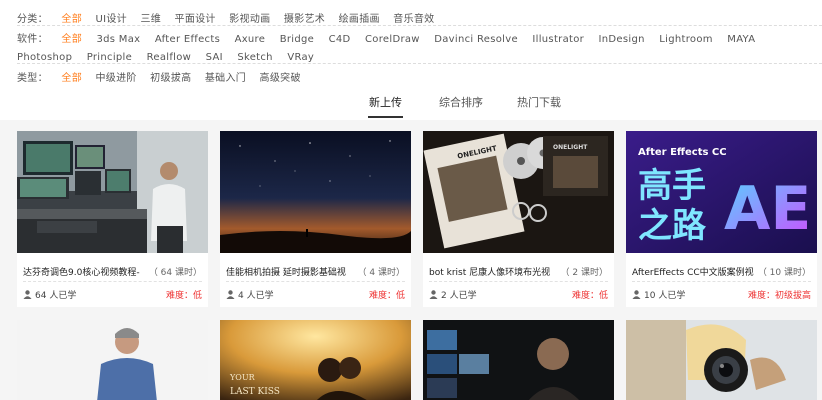  I want to click on course-card: 佳能相机拍摄 延时摄影基础视 （ 4 课时） 4 人已学 难度：低, so click(315, 219).